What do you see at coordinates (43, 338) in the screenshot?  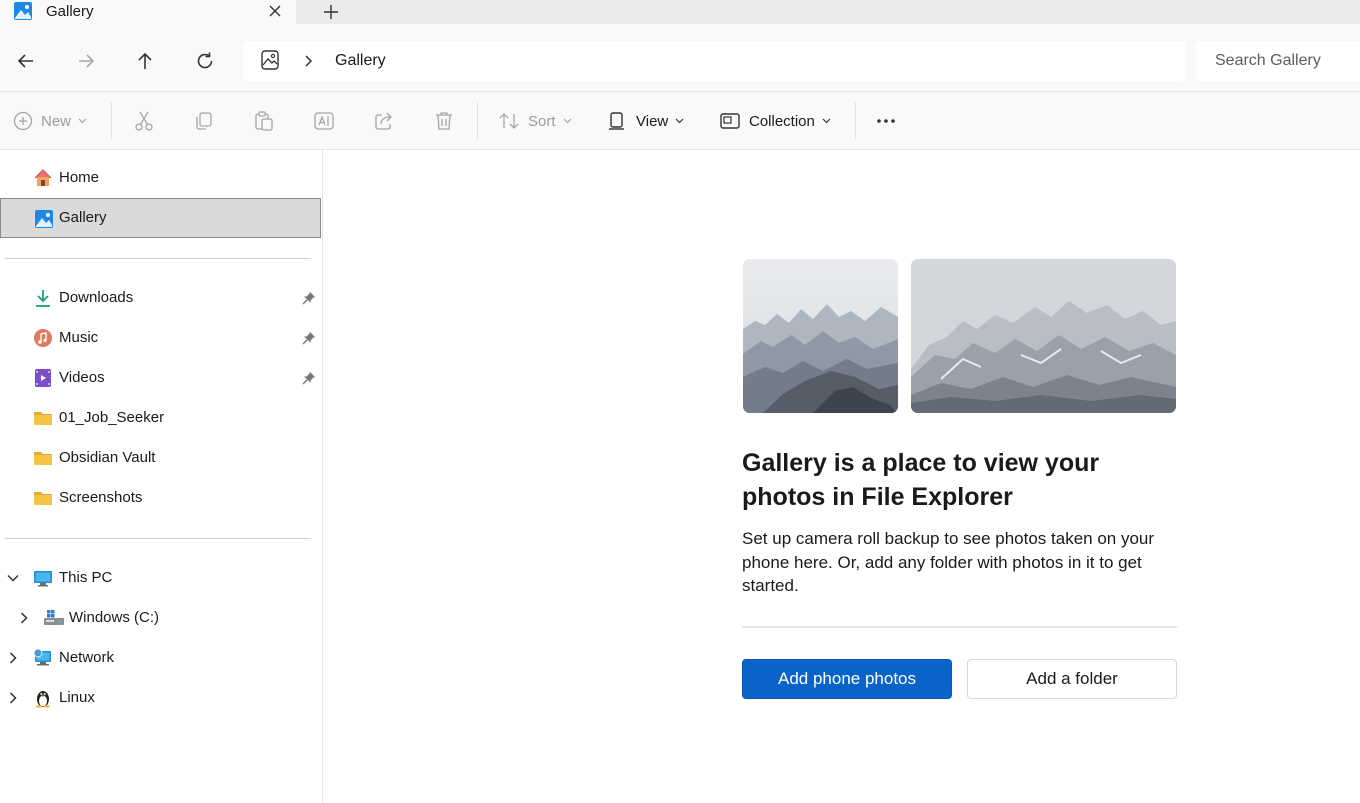 I see `music-icon` at bounding box center [43, 338].